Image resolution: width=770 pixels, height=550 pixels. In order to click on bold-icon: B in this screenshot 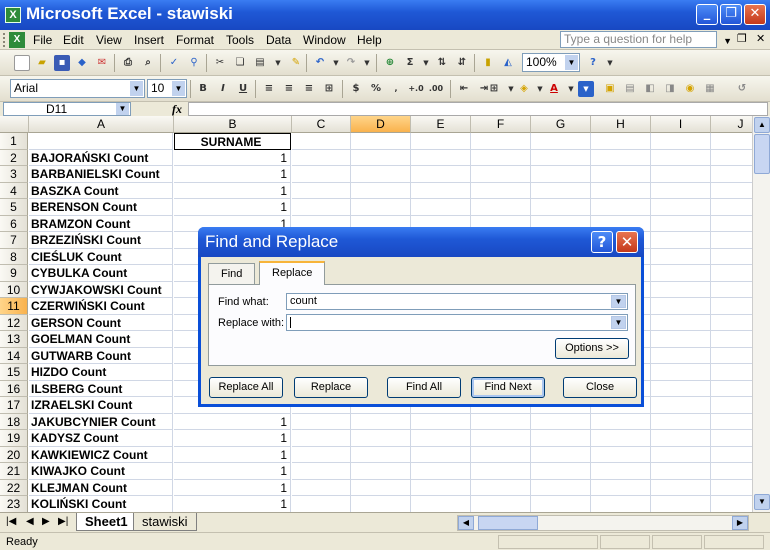, I will do `click(203, 89)`.